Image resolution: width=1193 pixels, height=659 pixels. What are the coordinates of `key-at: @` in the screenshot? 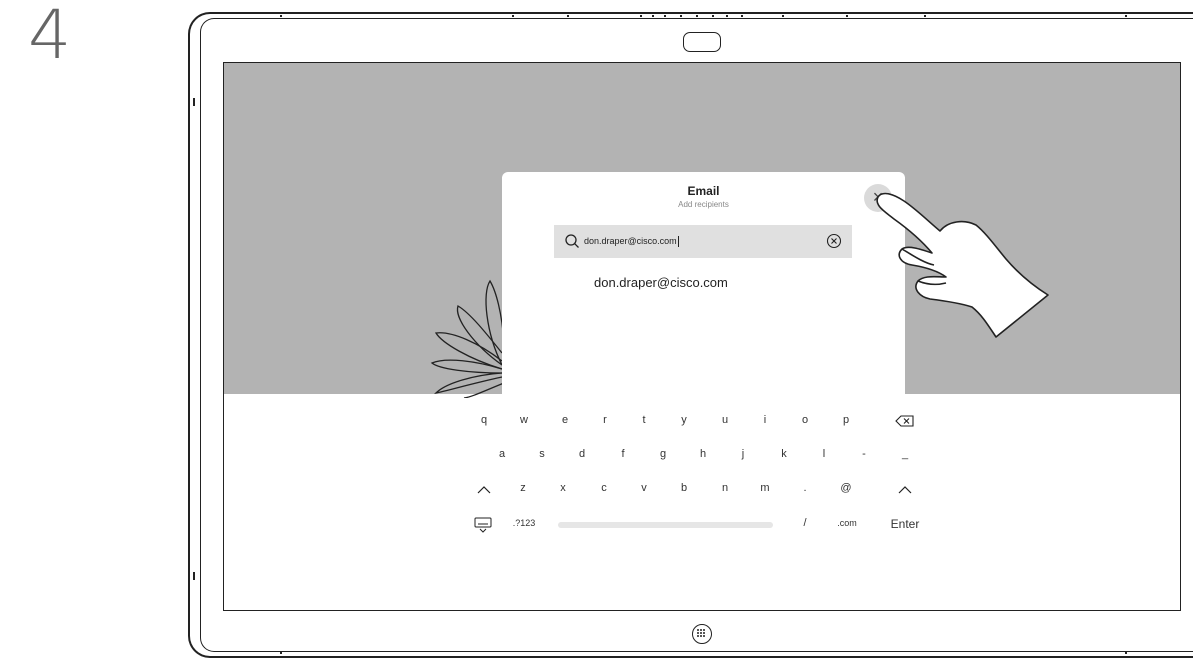 It's located at (845, 488).